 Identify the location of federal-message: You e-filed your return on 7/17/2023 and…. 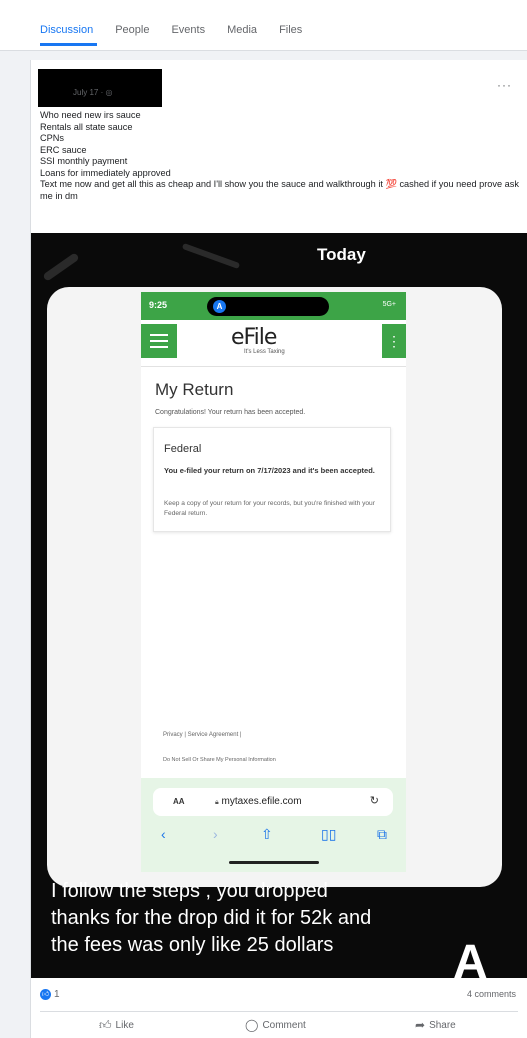
(269, 470).